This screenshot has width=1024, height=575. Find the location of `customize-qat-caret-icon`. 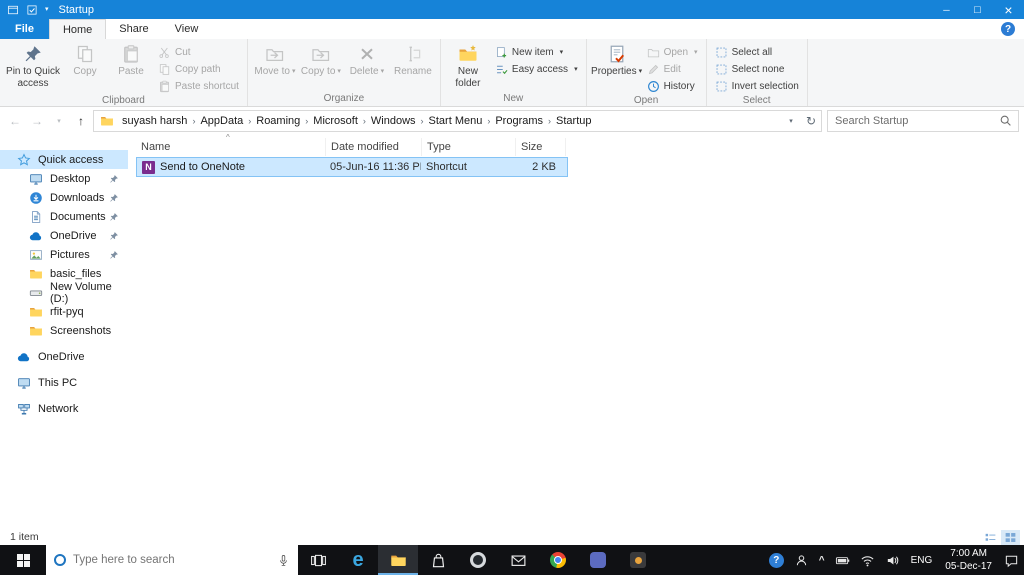

customize-qat-caret-icon is located at coordinates (47, 9).